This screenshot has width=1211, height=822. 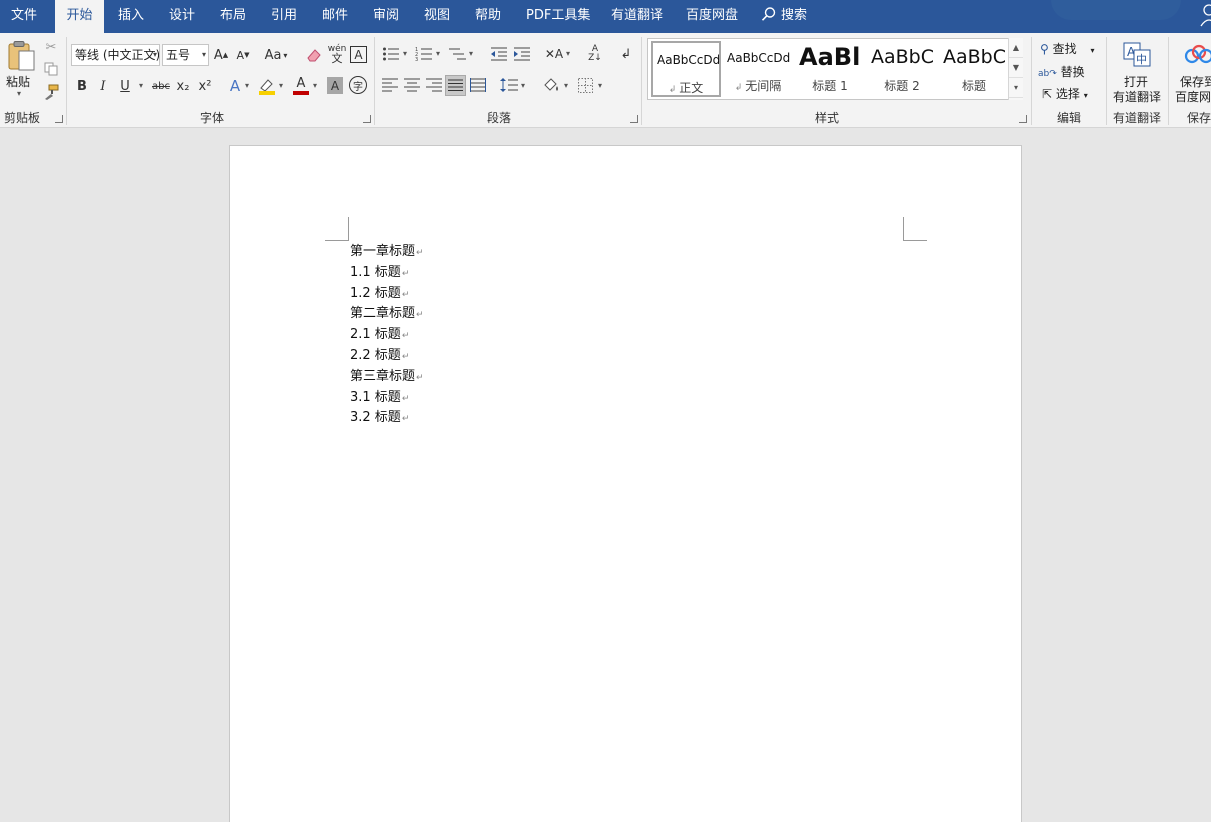 What do you see at coordinates (205, 86) in the screenshot?
I see `superscript-button: x²` at bounding box center [205, 86].